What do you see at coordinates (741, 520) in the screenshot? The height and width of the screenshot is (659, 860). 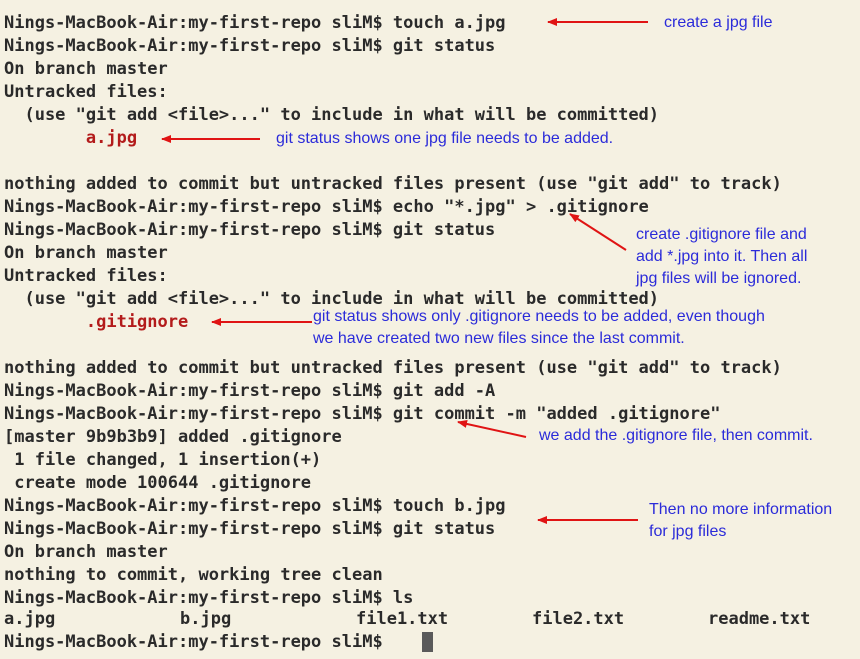 I see `annotation-no-more-info: Then no more information for jpg files` at bounding box center [741, 520].